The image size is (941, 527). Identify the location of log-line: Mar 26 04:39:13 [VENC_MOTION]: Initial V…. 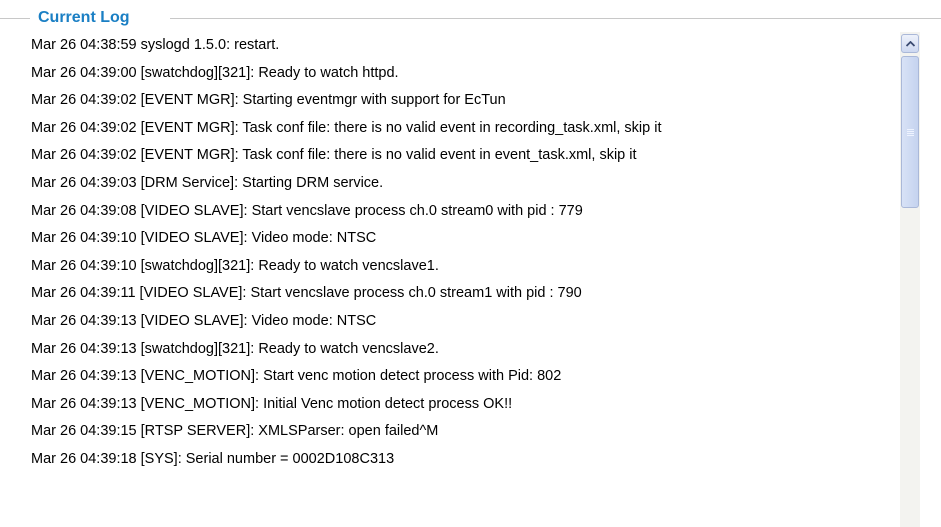
(272, 403).